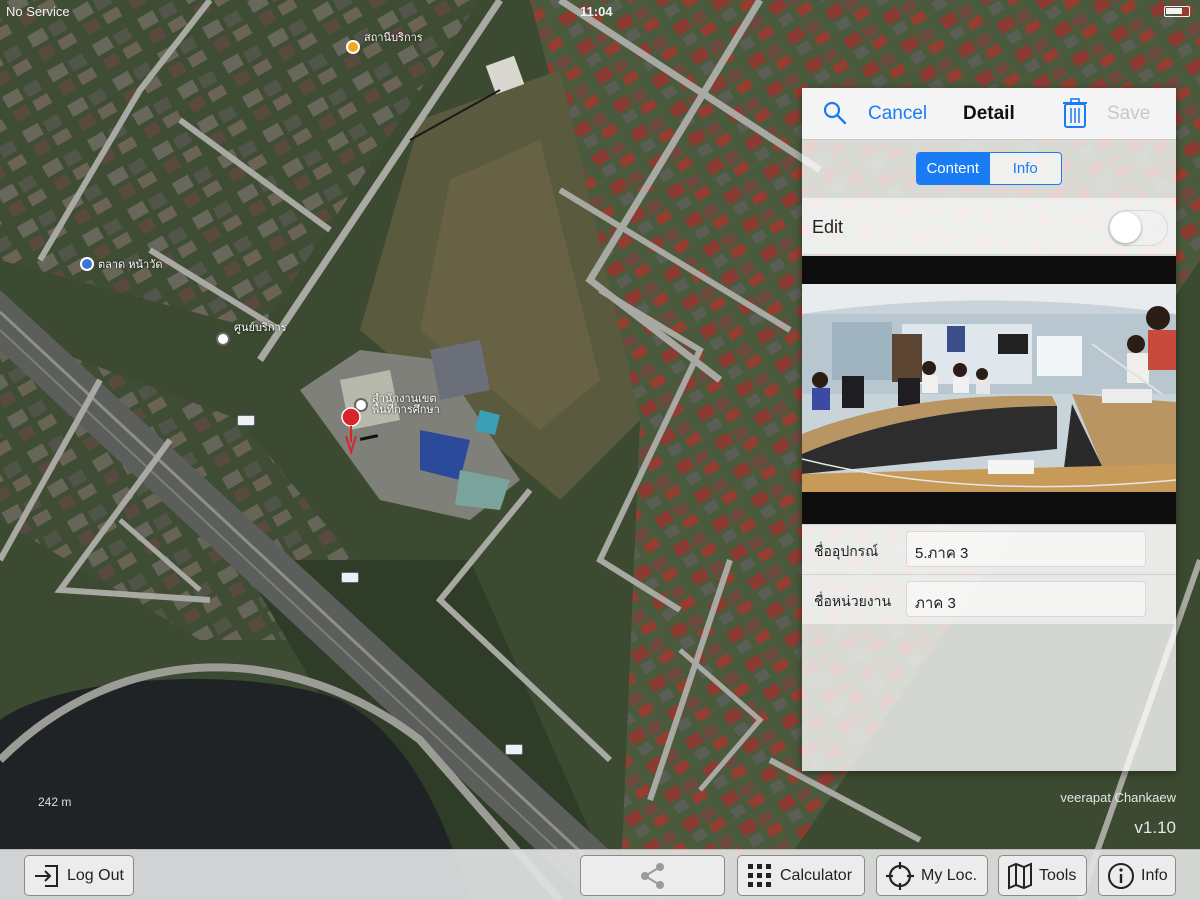 This screenshot has width=1200, height=900. I want to click on edit-toggle, so click(1138, 228).